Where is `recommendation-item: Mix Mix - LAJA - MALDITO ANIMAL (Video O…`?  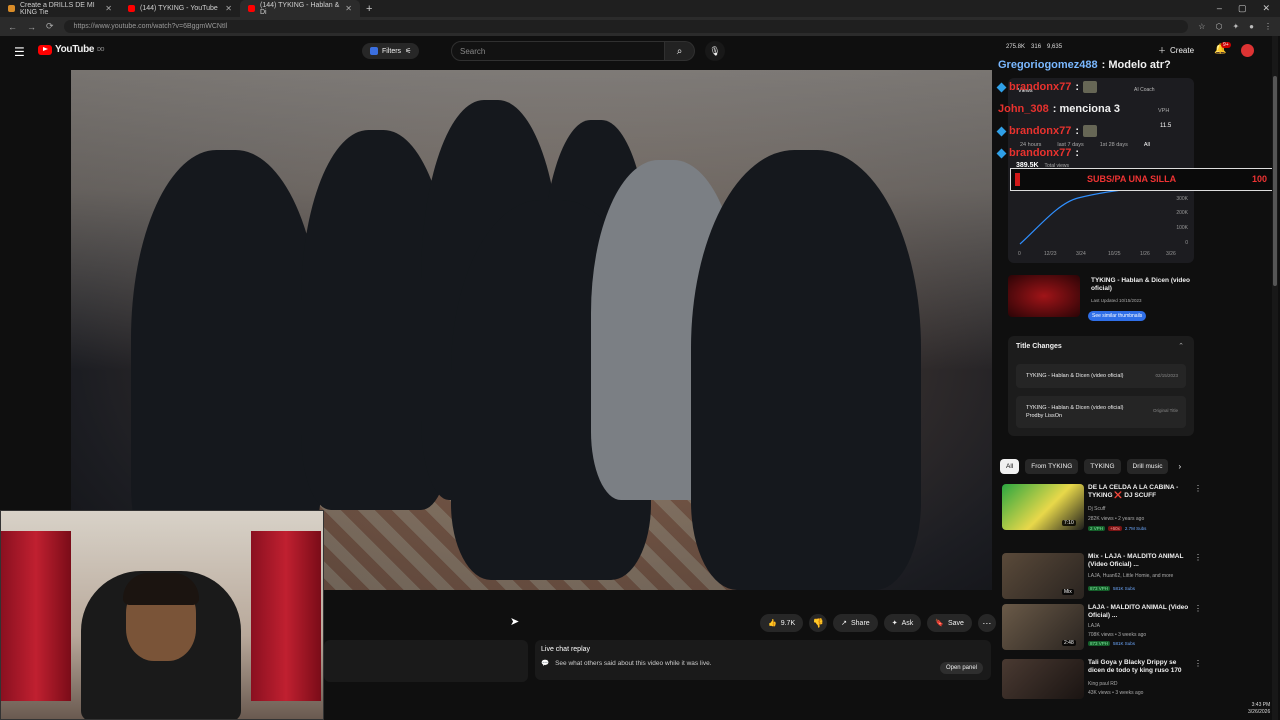
recommendation-item: Mix Mix - LAJA - MALDITO ANIMAL (Video O… is located at coordinates (1102, 578).